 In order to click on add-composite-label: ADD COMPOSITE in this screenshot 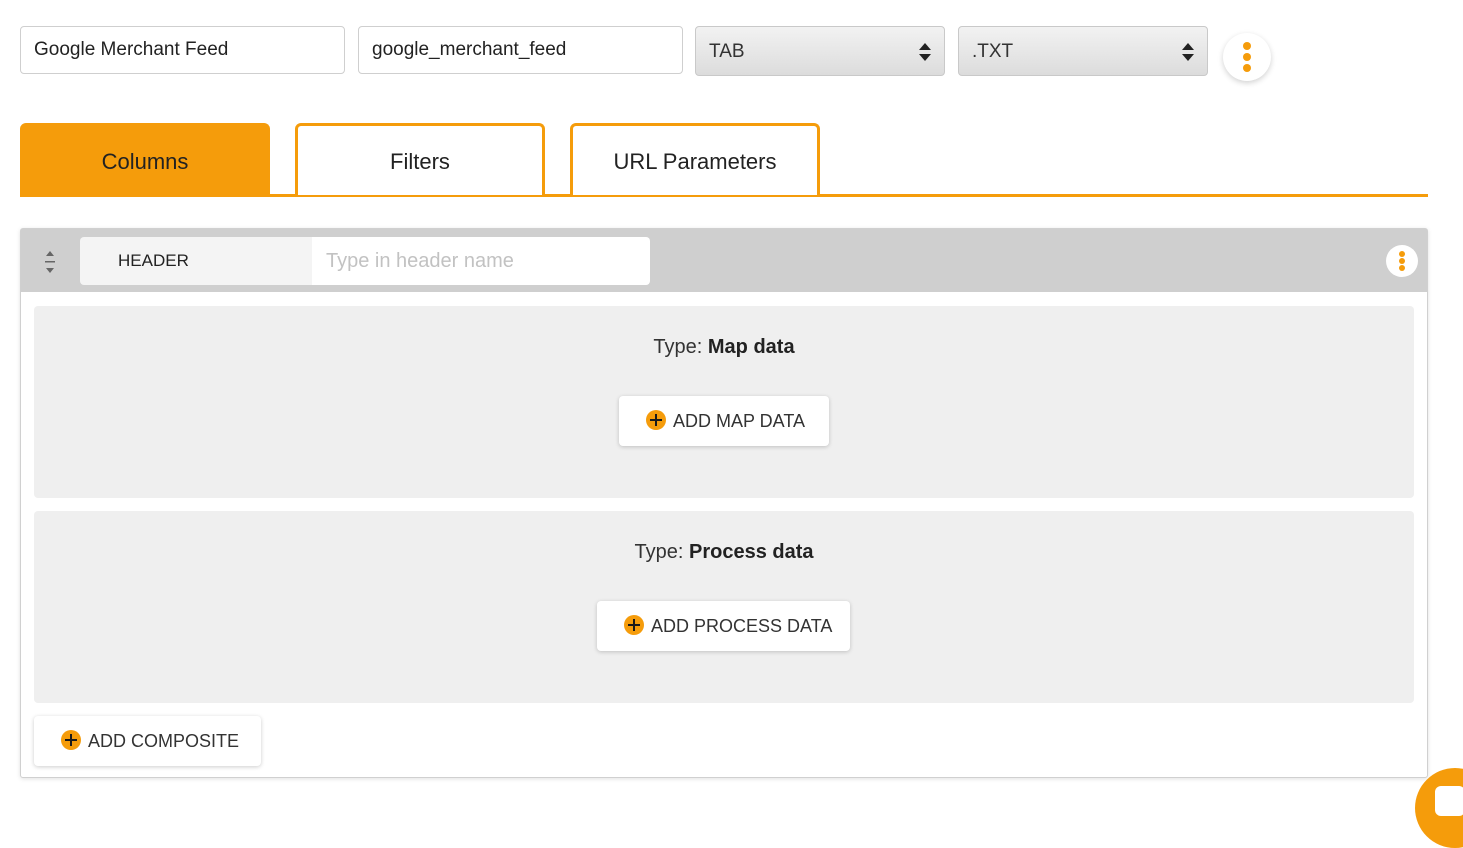, I will do `click(164, 741)`.